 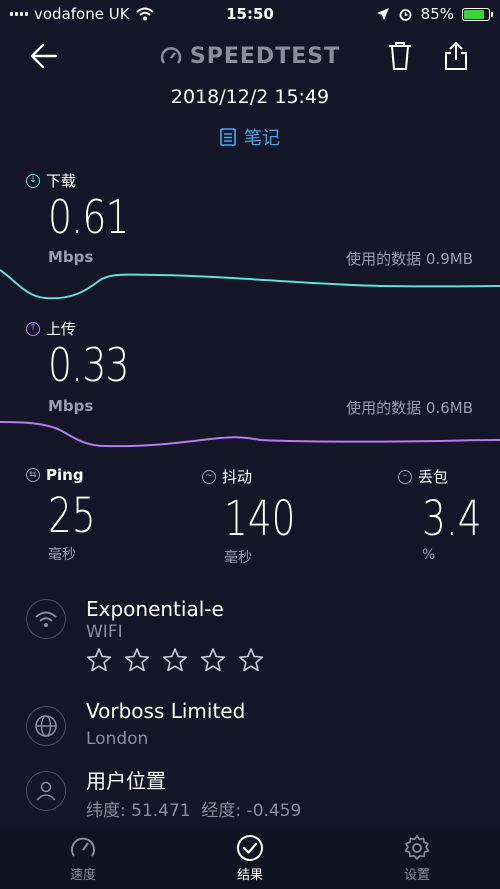 I want to click on tab-settings: 设置, so click(x=417, y=855).